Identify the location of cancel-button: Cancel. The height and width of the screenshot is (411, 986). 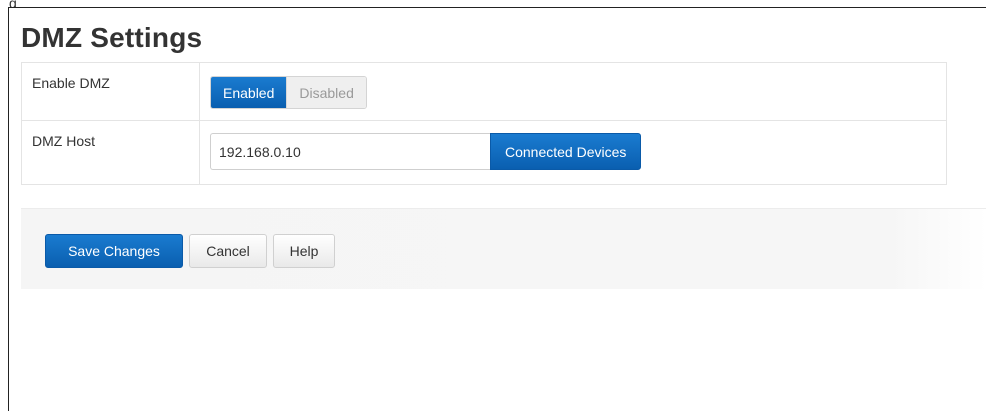
(228, 251).